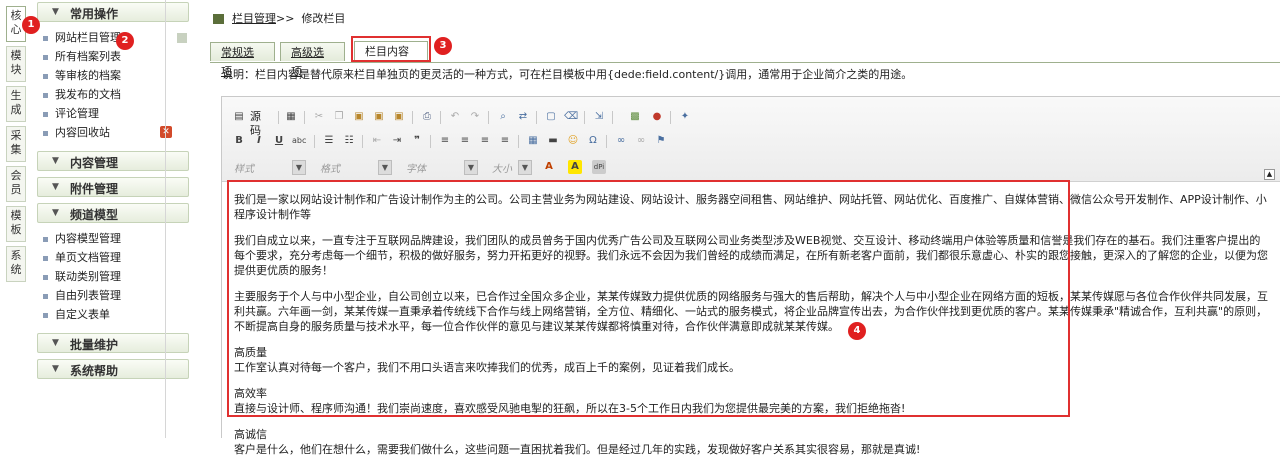  Describe the element at coordinates (661, 141) in the screenshot. I see `anchor-icon: ⚑` at that location.